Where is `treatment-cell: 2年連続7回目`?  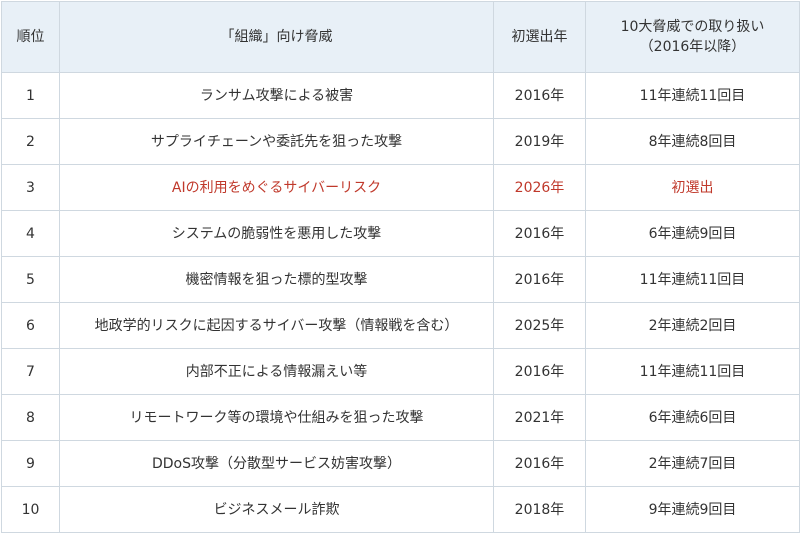
treatment-cell: 2年連続7回目 is located at coordinates (692, 463).